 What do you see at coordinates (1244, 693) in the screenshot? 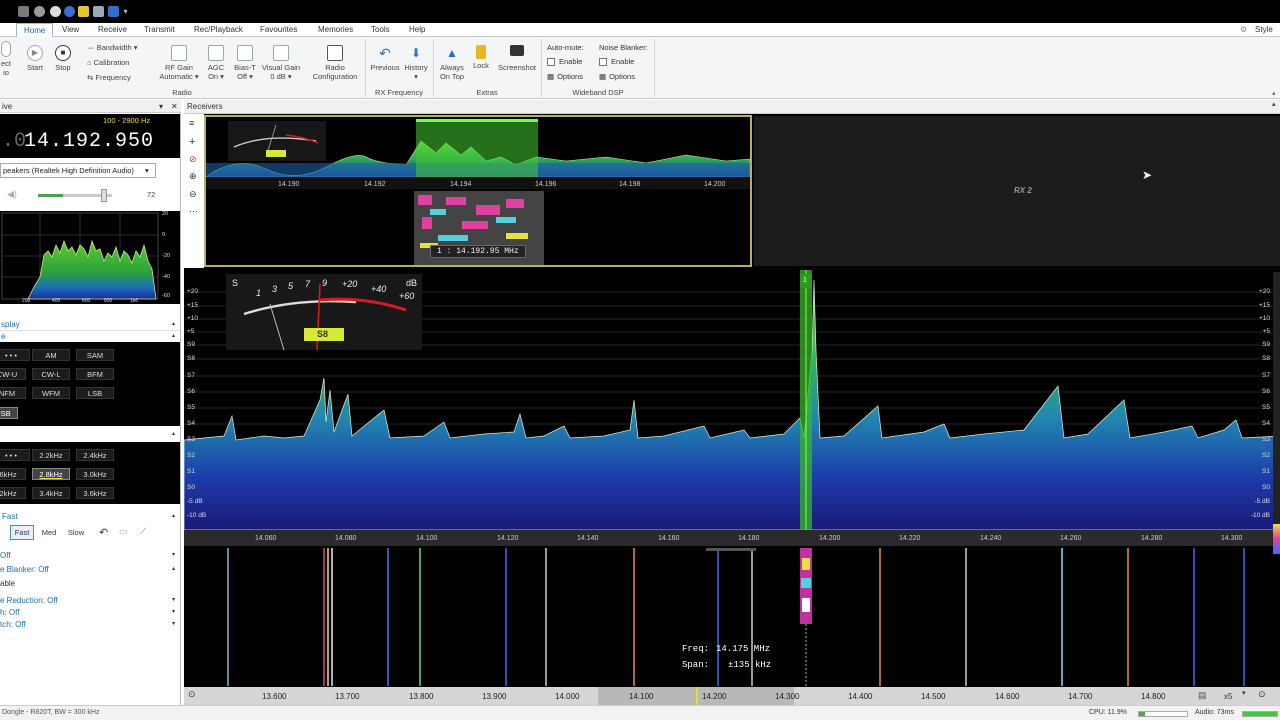
I see `zoom-chevron-icon: ▾` at bounding box center [1244, 693].